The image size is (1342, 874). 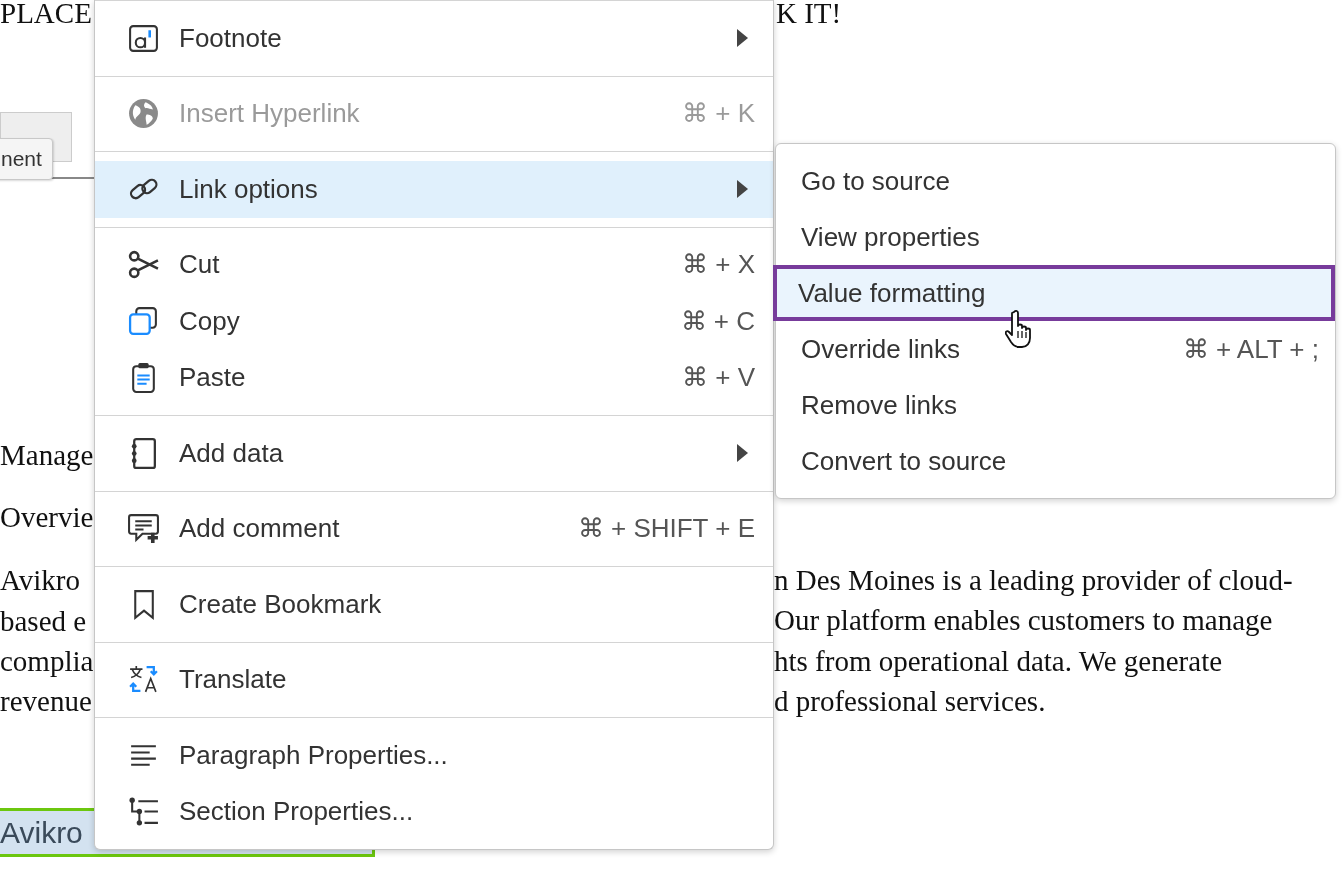 I want to click on submenu-item: View properties, so click(x=1055, y=237).